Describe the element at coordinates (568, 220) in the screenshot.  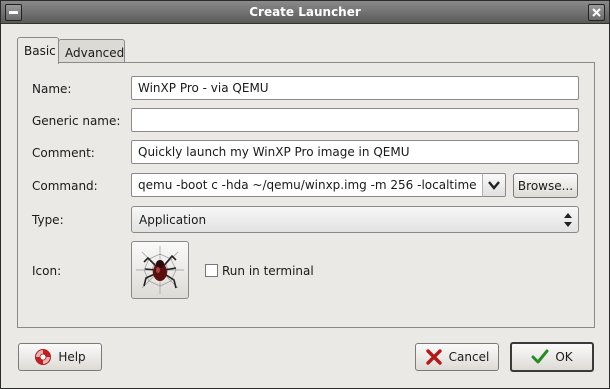
I see `updown-arrows-icon` at that location.